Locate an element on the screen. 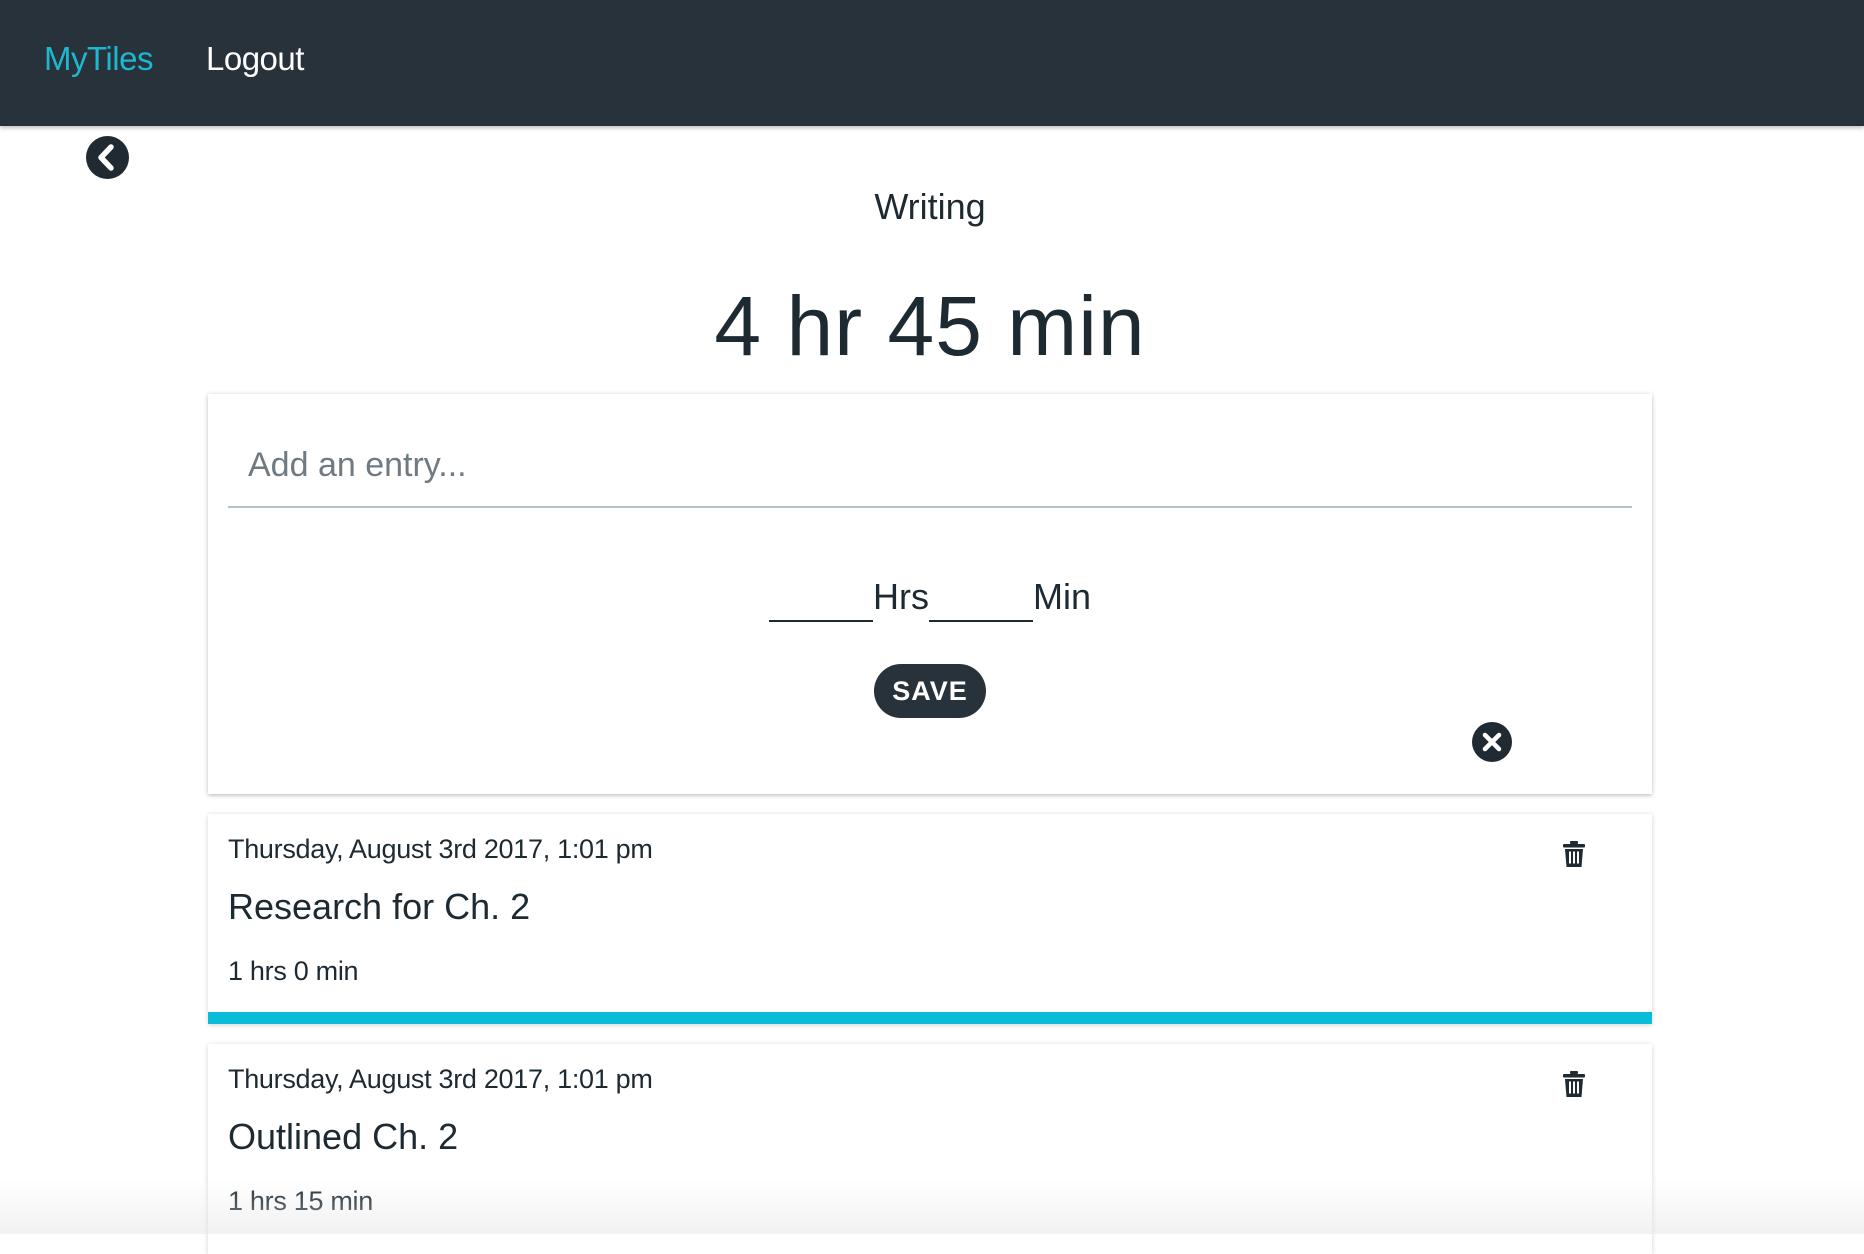  entry-duration: 1 hrs 15 min is located at coordinates (300, 1201).